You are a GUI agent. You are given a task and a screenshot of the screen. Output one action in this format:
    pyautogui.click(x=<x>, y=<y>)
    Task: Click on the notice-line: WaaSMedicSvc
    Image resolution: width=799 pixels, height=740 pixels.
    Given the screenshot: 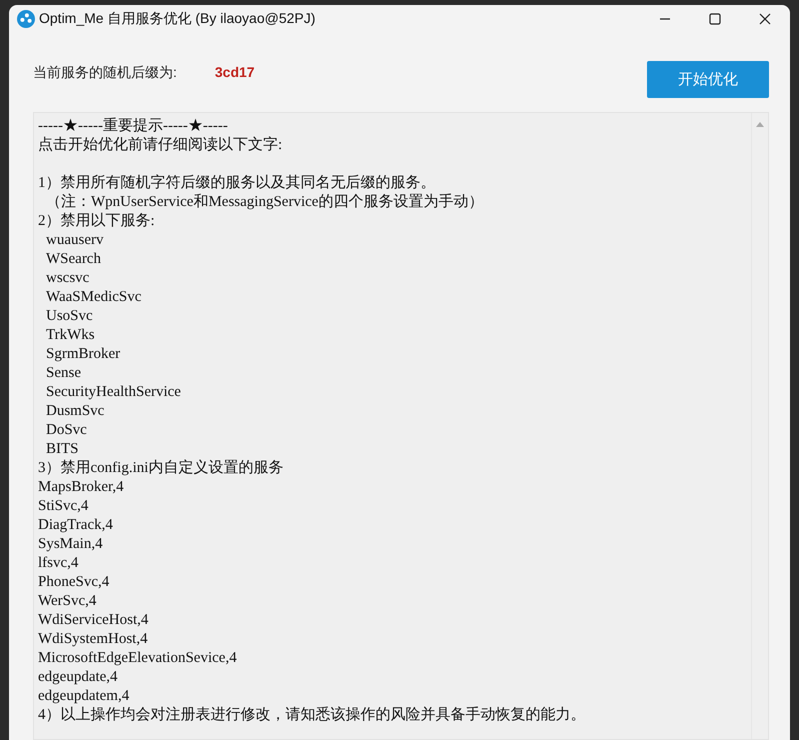 What is the action you would take?
    pyautogui.click(x=94, y=297)
    